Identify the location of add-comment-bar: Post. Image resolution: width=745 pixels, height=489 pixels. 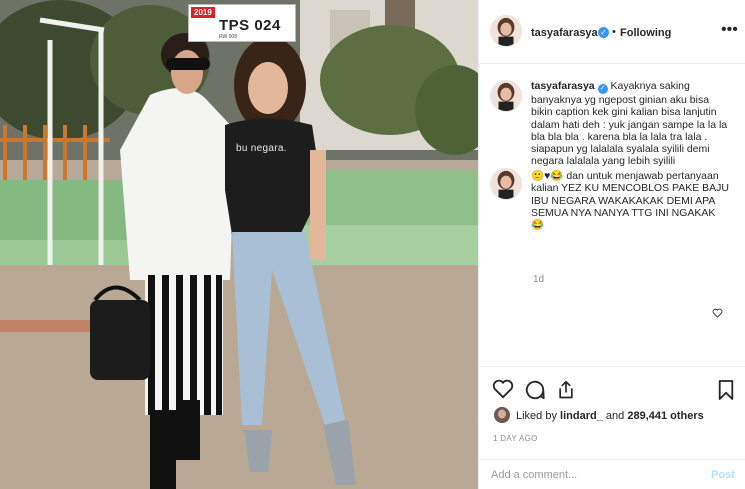
(612, 474).